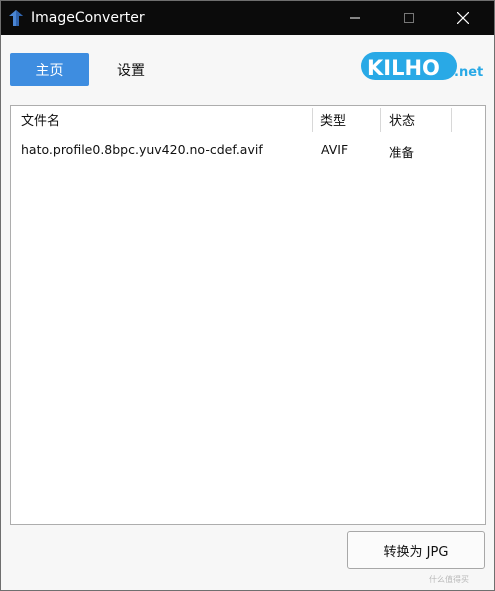  What do you see at coordinates (402, 119) in the screenshot?
I see `column-header-status: 状态` at bounding box center [402, 119].